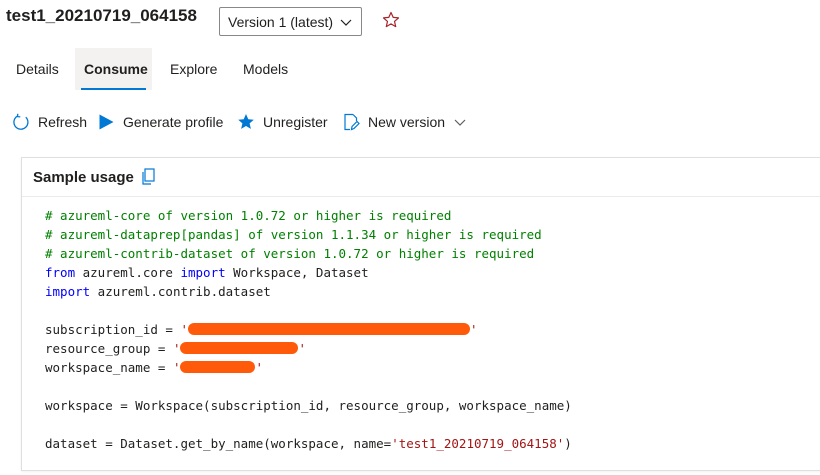 This screenshot has width=820, height=475. What do you see at coordinates (173, 122) in the screenshot?
I see `generate-profile-label: Generate profile` at bounding box center [173, 122].